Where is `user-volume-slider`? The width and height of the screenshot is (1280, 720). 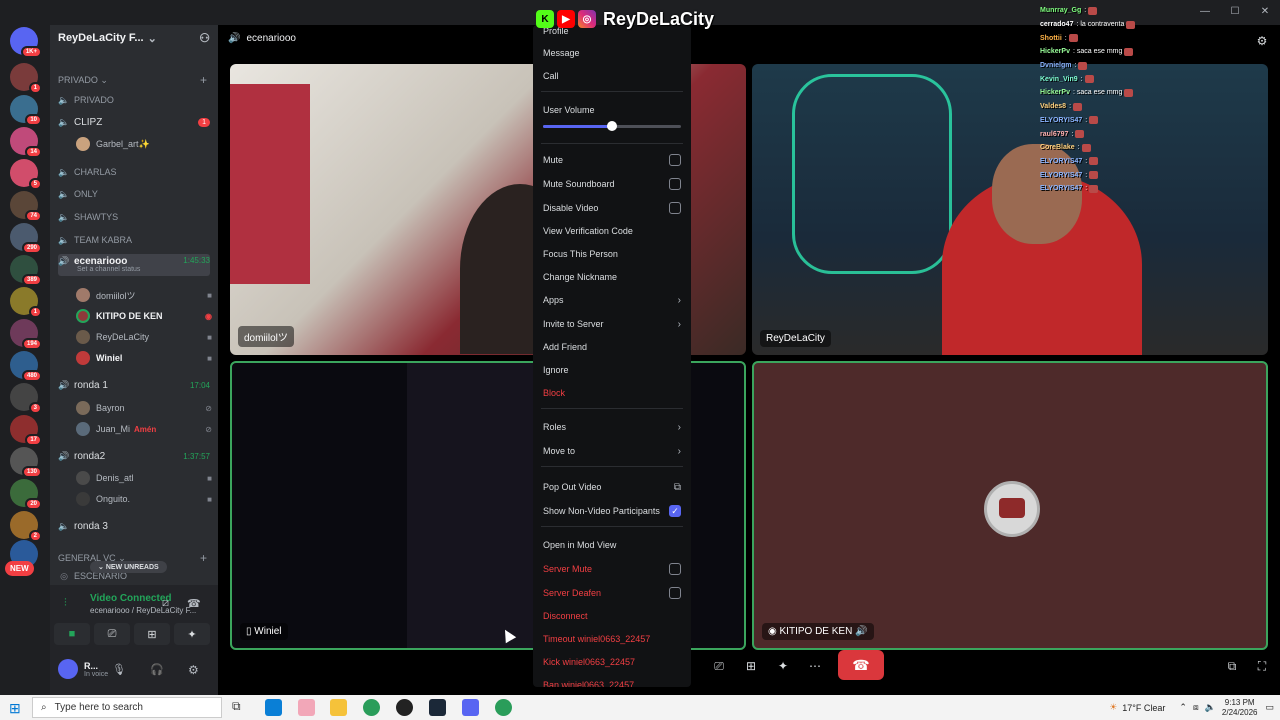 user-volume-slider is located at coordinates (612, 126).